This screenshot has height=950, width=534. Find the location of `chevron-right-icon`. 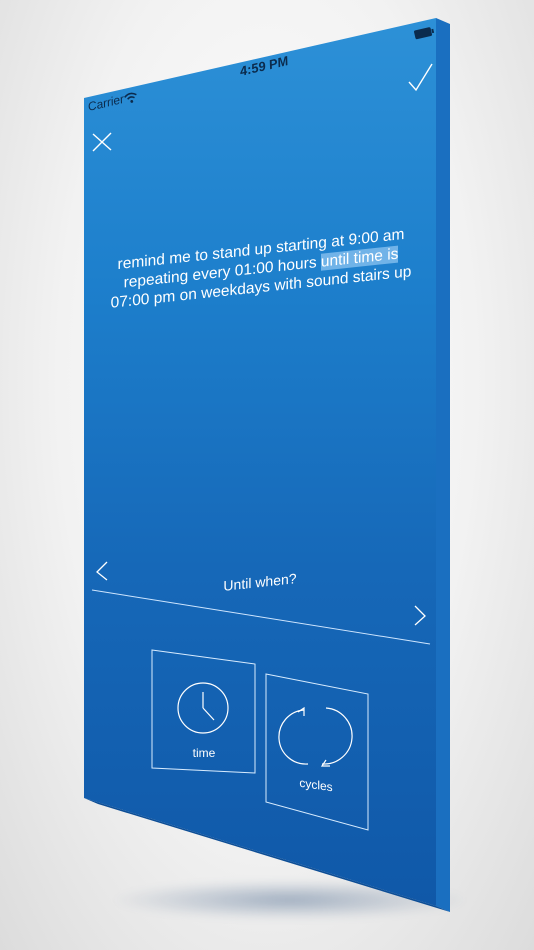

chevron-right-icon is located at coordinates (420, 615).